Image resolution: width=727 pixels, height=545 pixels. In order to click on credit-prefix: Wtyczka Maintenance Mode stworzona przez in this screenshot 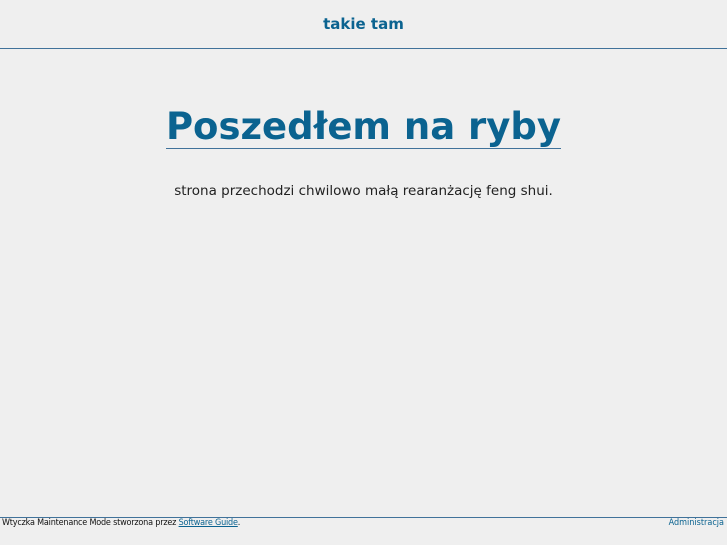, I will do `click(90, 523)`.